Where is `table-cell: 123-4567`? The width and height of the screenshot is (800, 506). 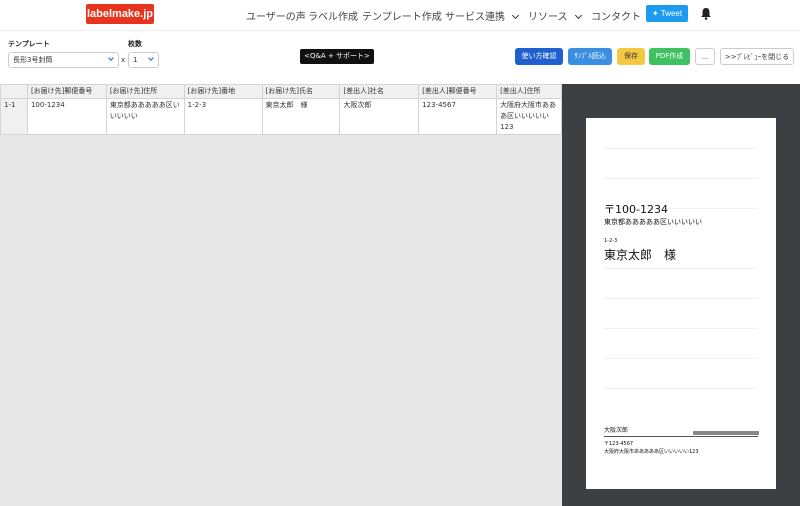 table-cell: 123-4567 is located at coordinates (458, 116).